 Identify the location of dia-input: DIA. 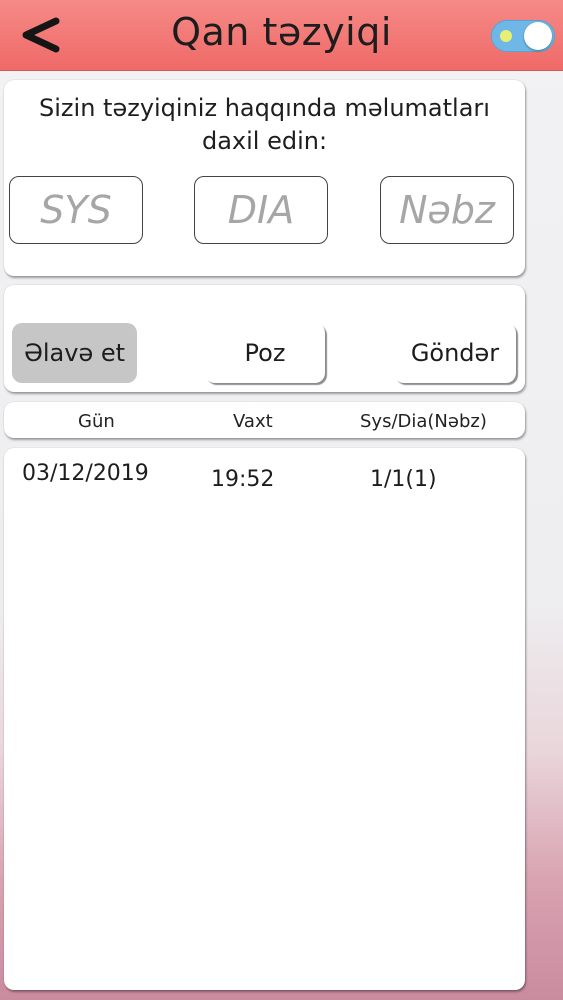
(261, 210).